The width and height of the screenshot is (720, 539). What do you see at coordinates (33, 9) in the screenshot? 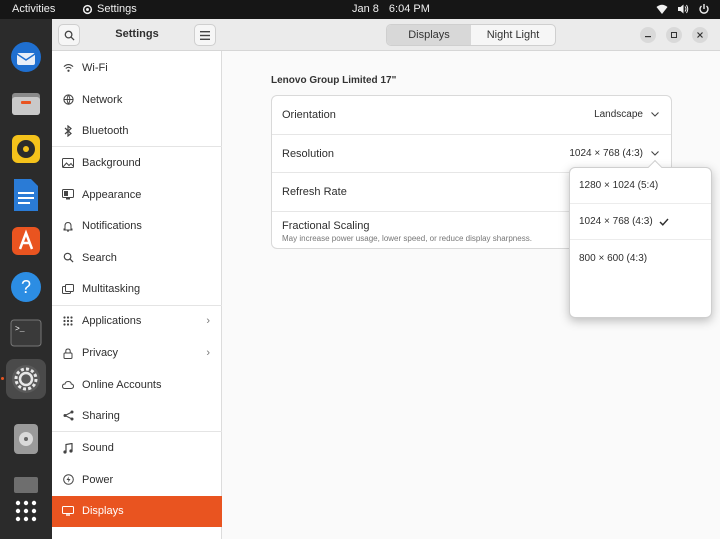
I see `activities-button: Activities` at bounding box center [33, 9].